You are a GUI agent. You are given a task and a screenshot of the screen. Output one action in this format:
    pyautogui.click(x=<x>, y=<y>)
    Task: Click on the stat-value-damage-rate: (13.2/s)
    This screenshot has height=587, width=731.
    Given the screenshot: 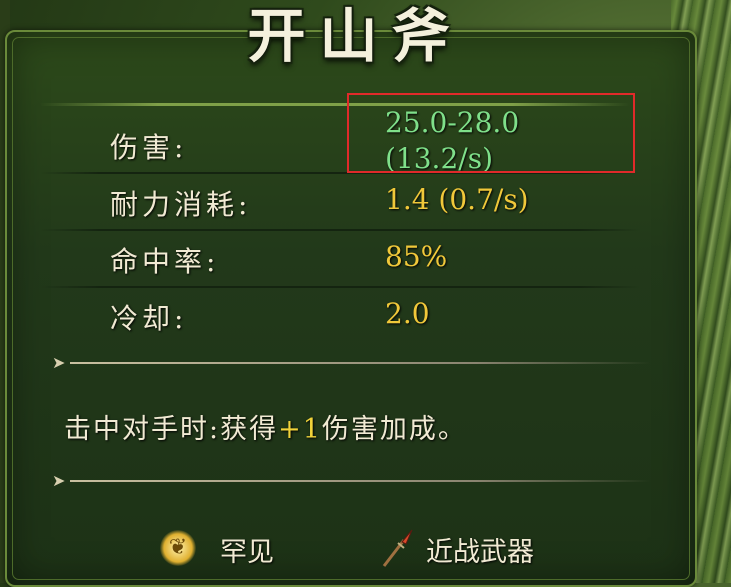 What is the action you would take?
    pyautogui.click(x=439, y=157)
    